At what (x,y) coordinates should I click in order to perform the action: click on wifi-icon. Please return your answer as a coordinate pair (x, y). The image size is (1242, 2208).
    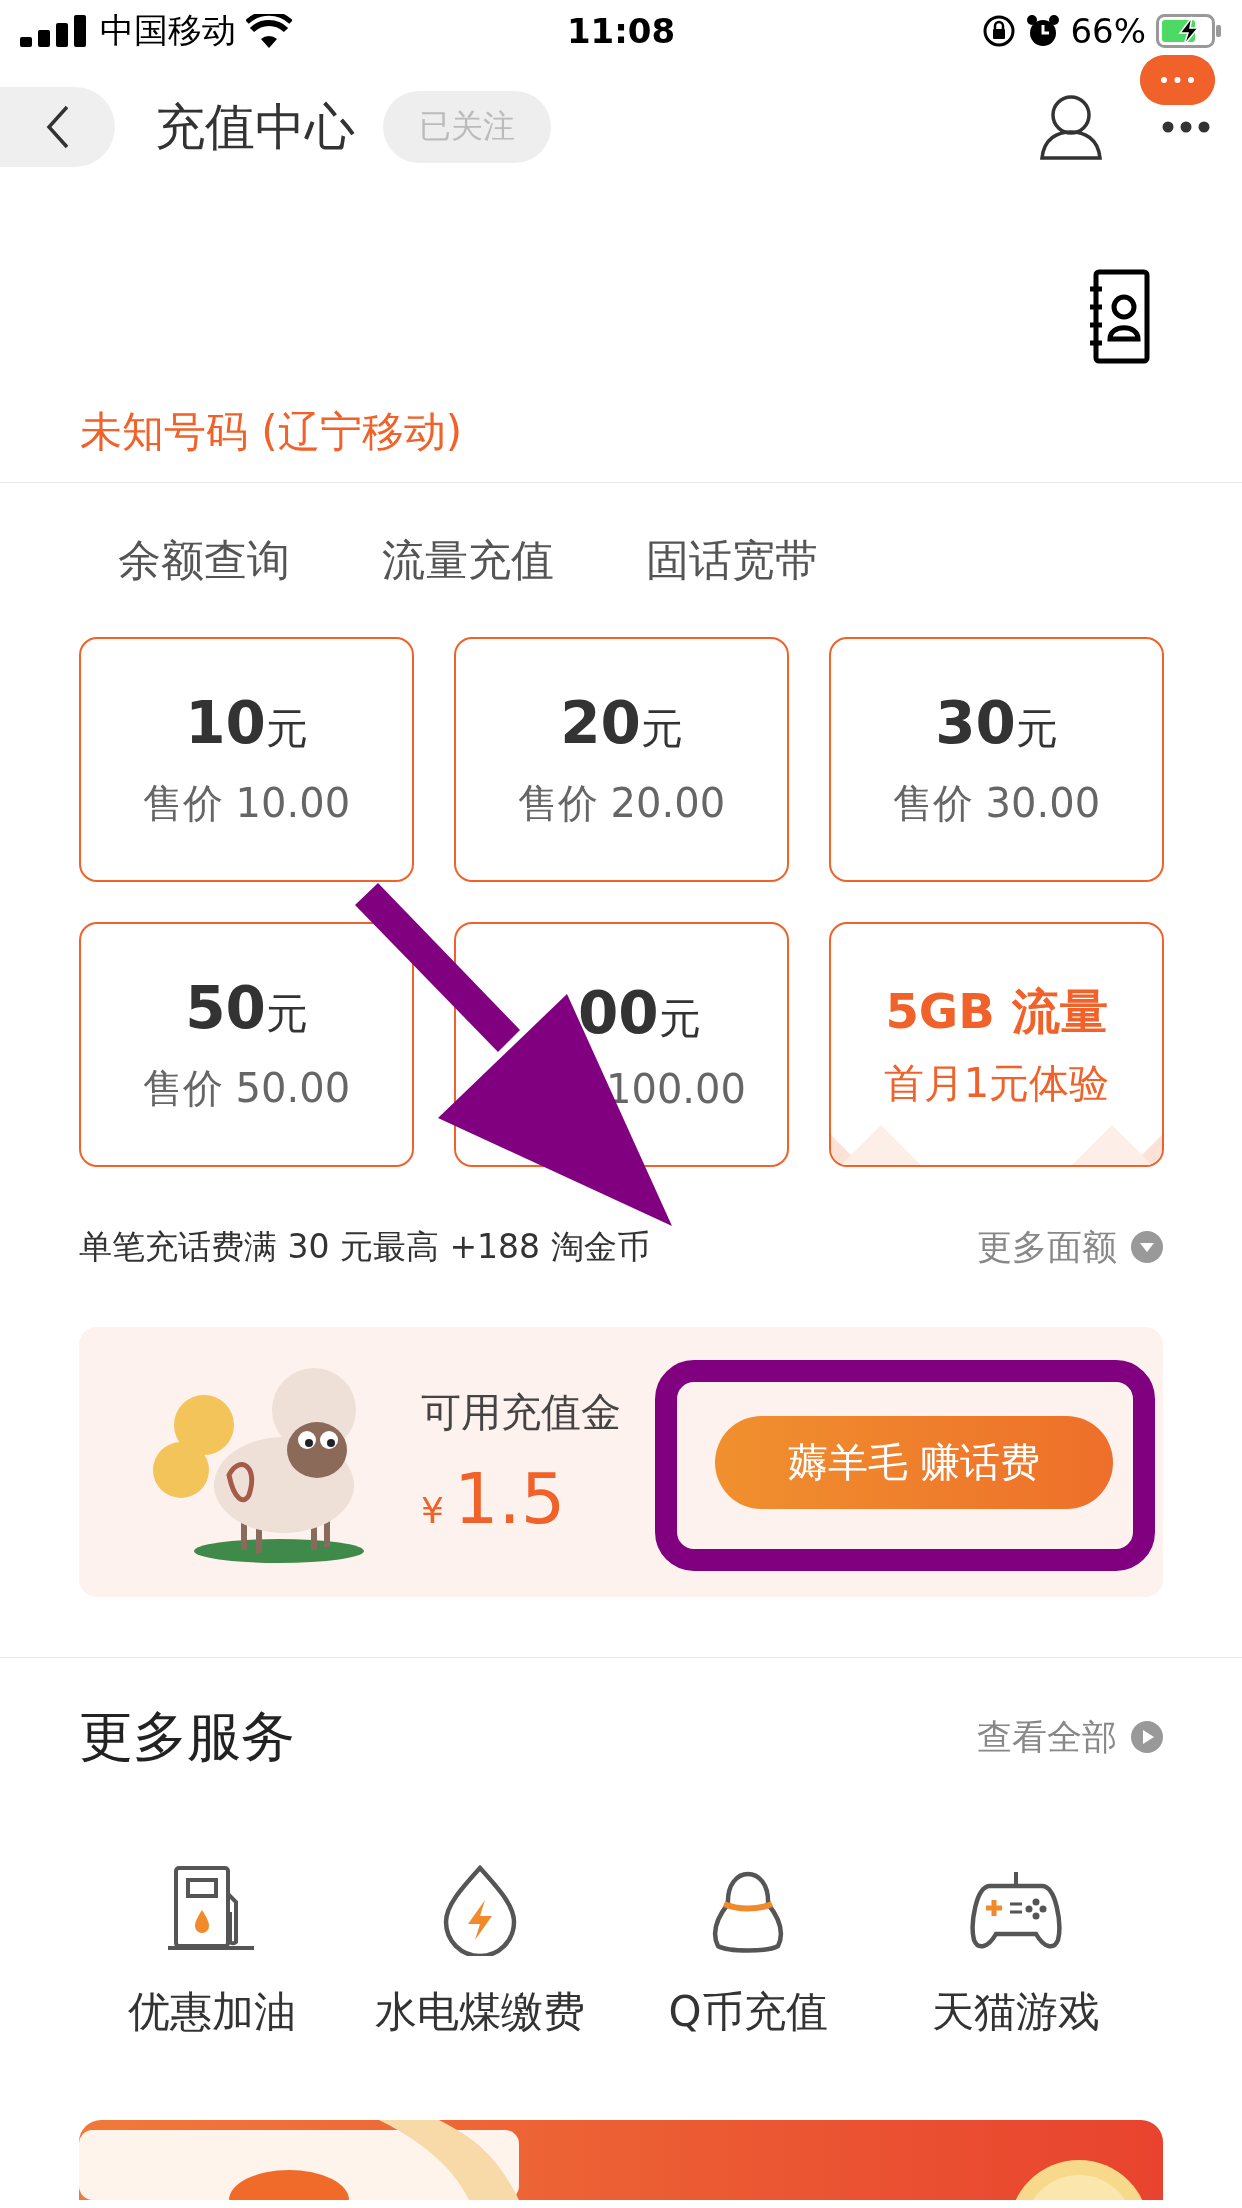
    Looking at the image, I should click on (269, 31).